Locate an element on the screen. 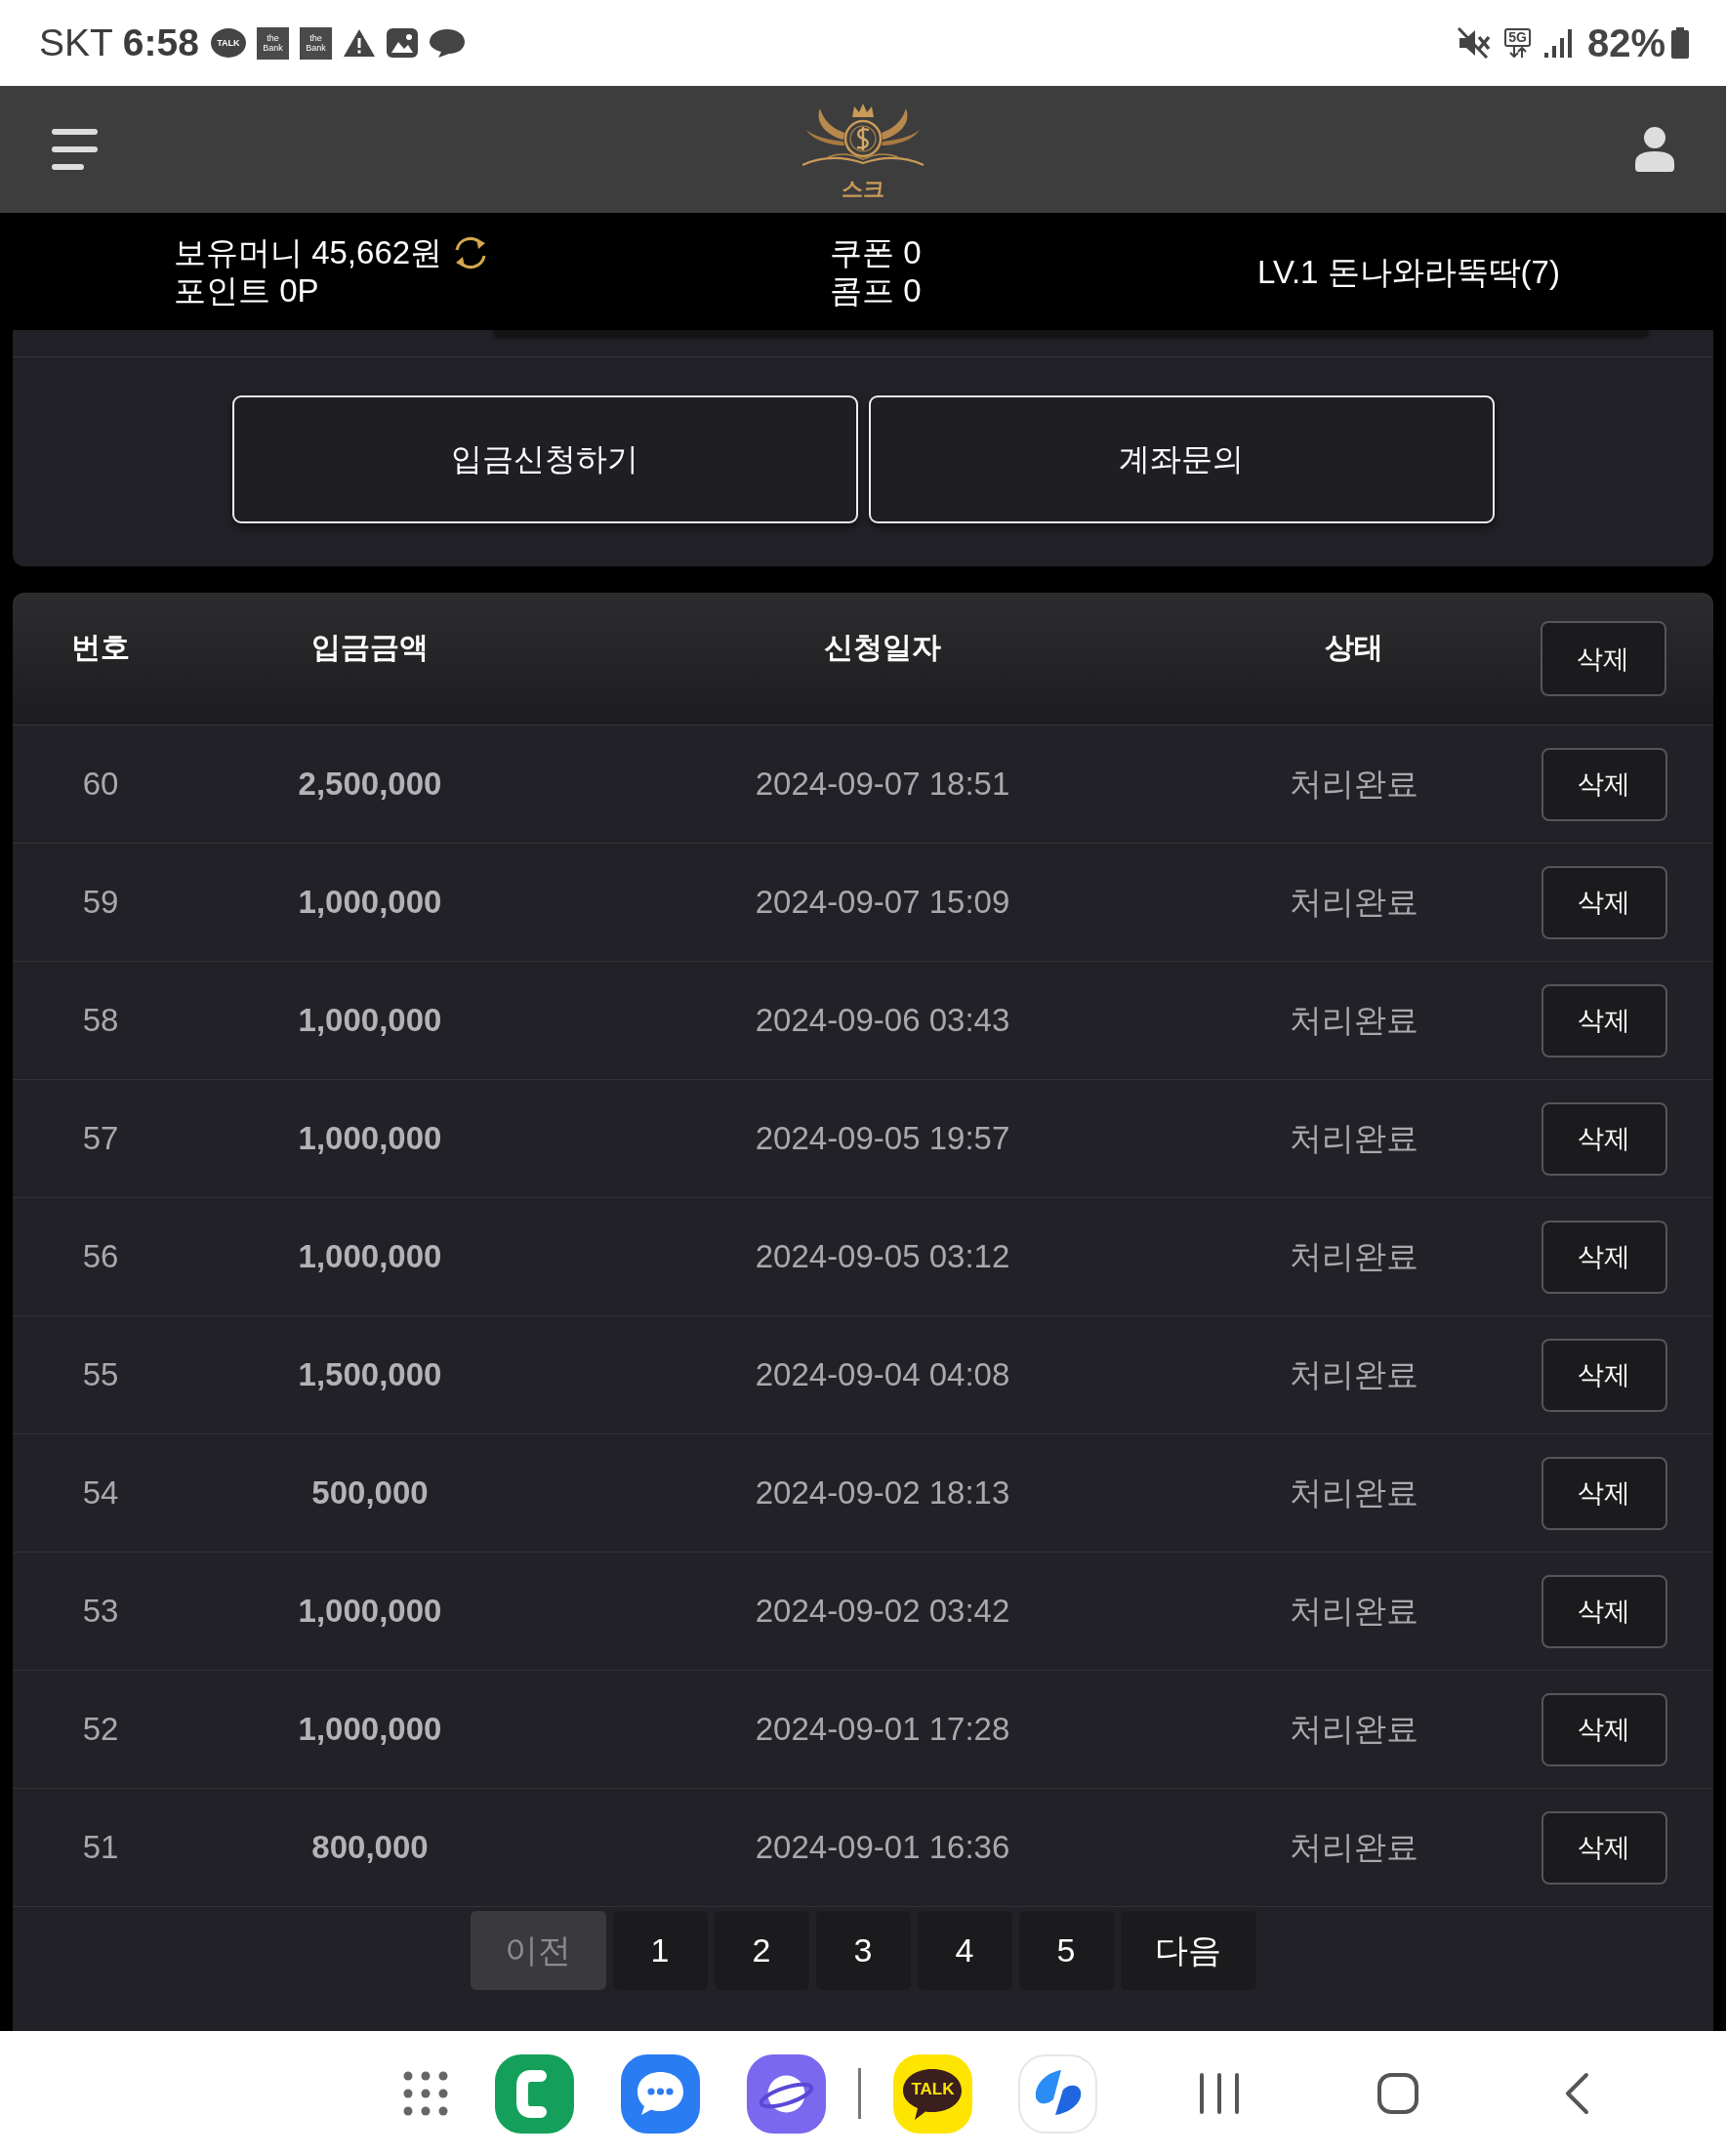 This screenshot has width=1726, height=2156. carrier-name: SKT is located at coordinates (76, 43).